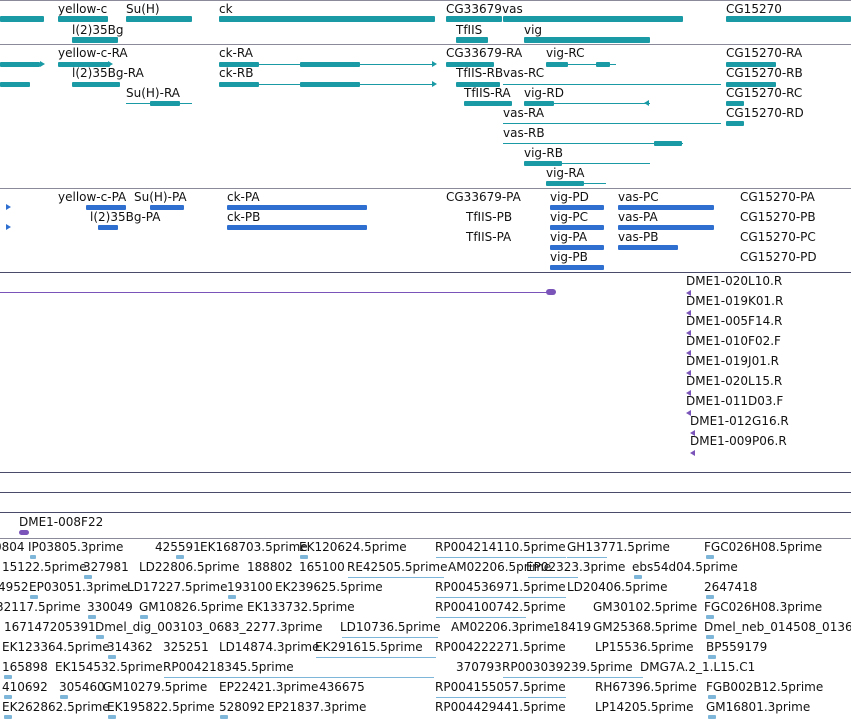  Describe the element at coordinates (502, 627) in the screenshot. I see `est-label: AM02206.3prime` at that location.